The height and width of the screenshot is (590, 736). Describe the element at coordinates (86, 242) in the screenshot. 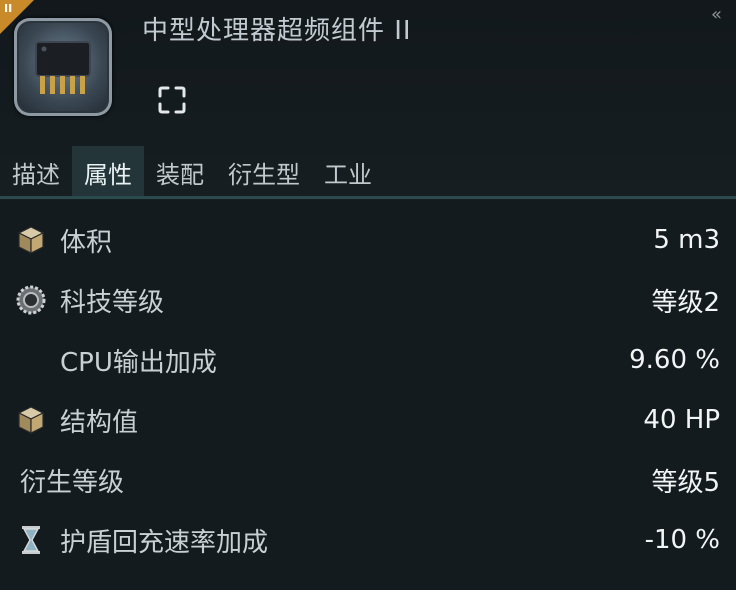

I see `attribute-label: 体积` at that location.